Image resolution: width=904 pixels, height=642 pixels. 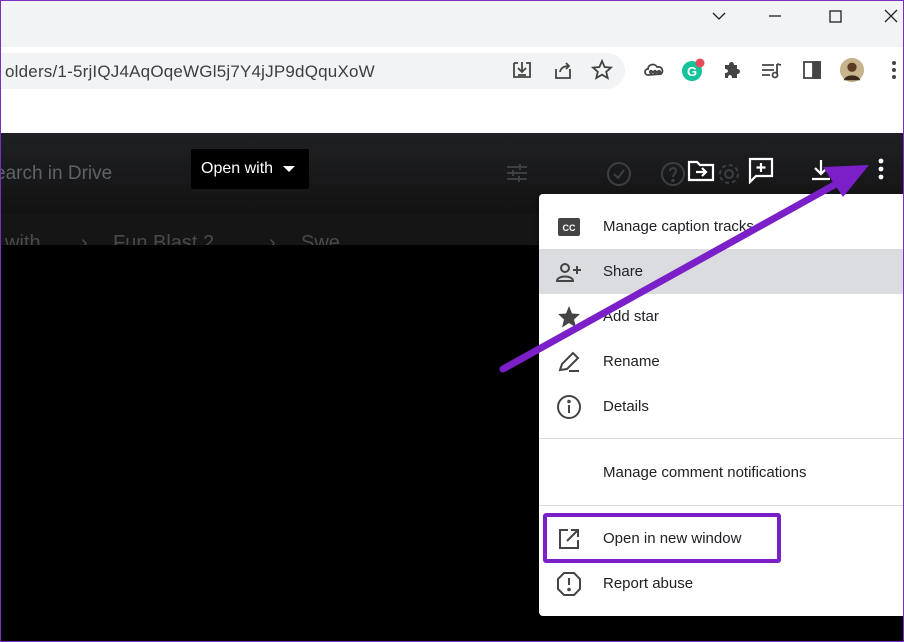 I want to click on annotation-arrow, so click(x=684, y=269).